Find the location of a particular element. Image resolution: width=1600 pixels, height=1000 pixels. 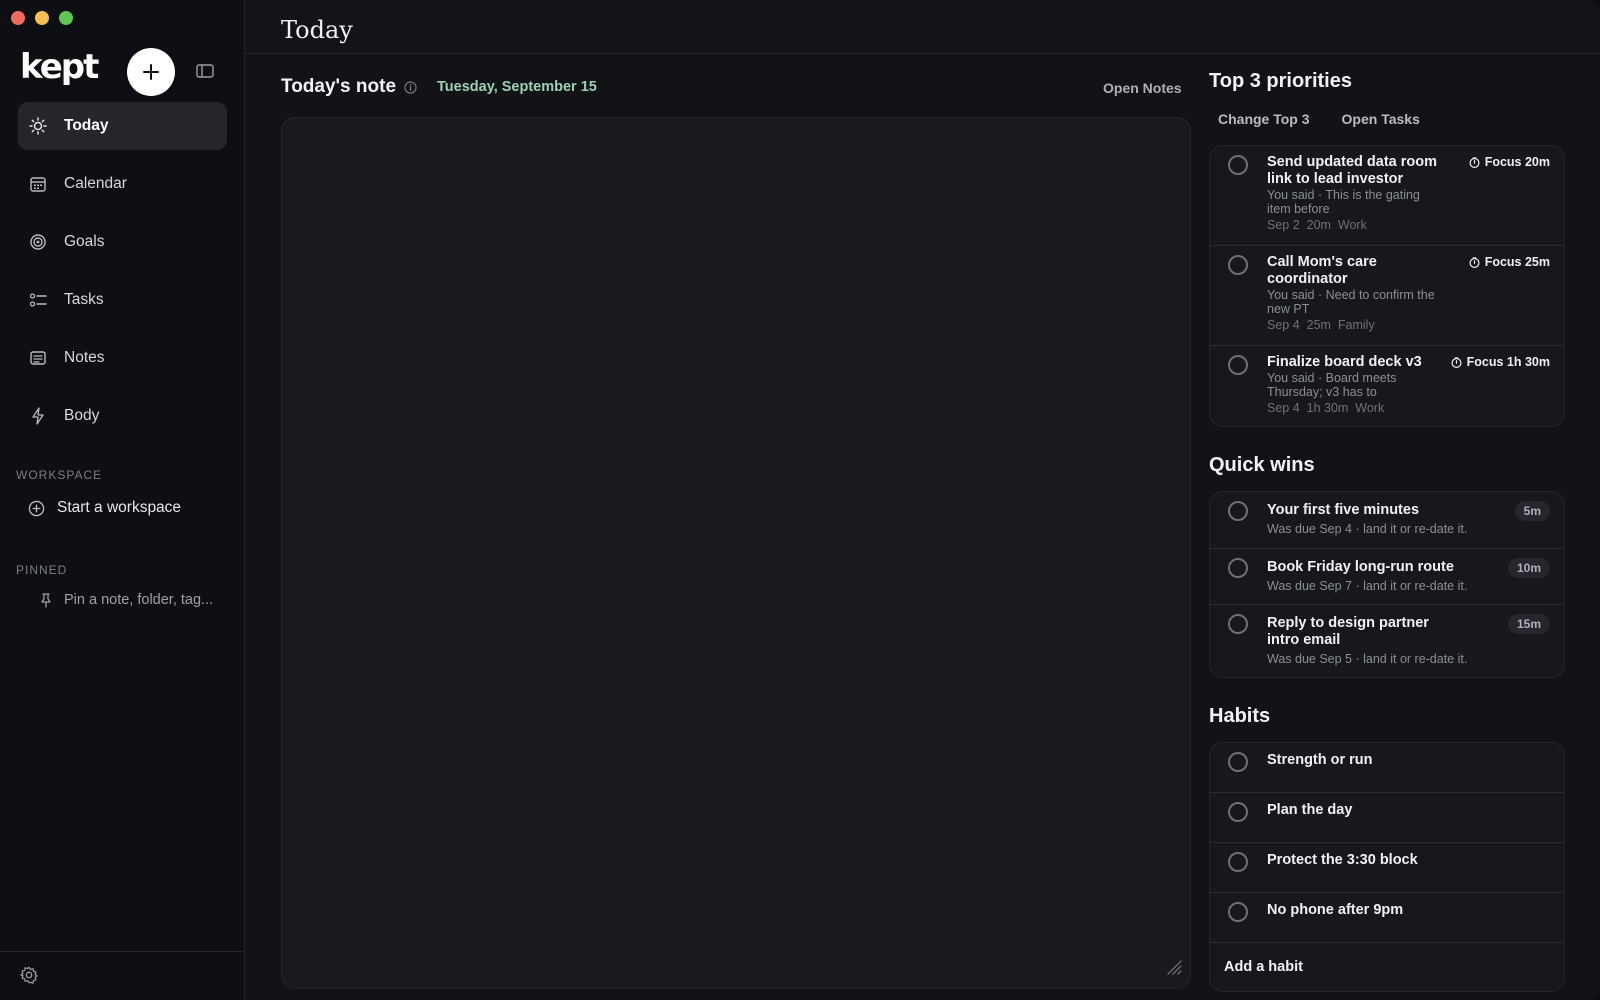

task-note: You said · This is the gating is located at coordinates (1343, 195).